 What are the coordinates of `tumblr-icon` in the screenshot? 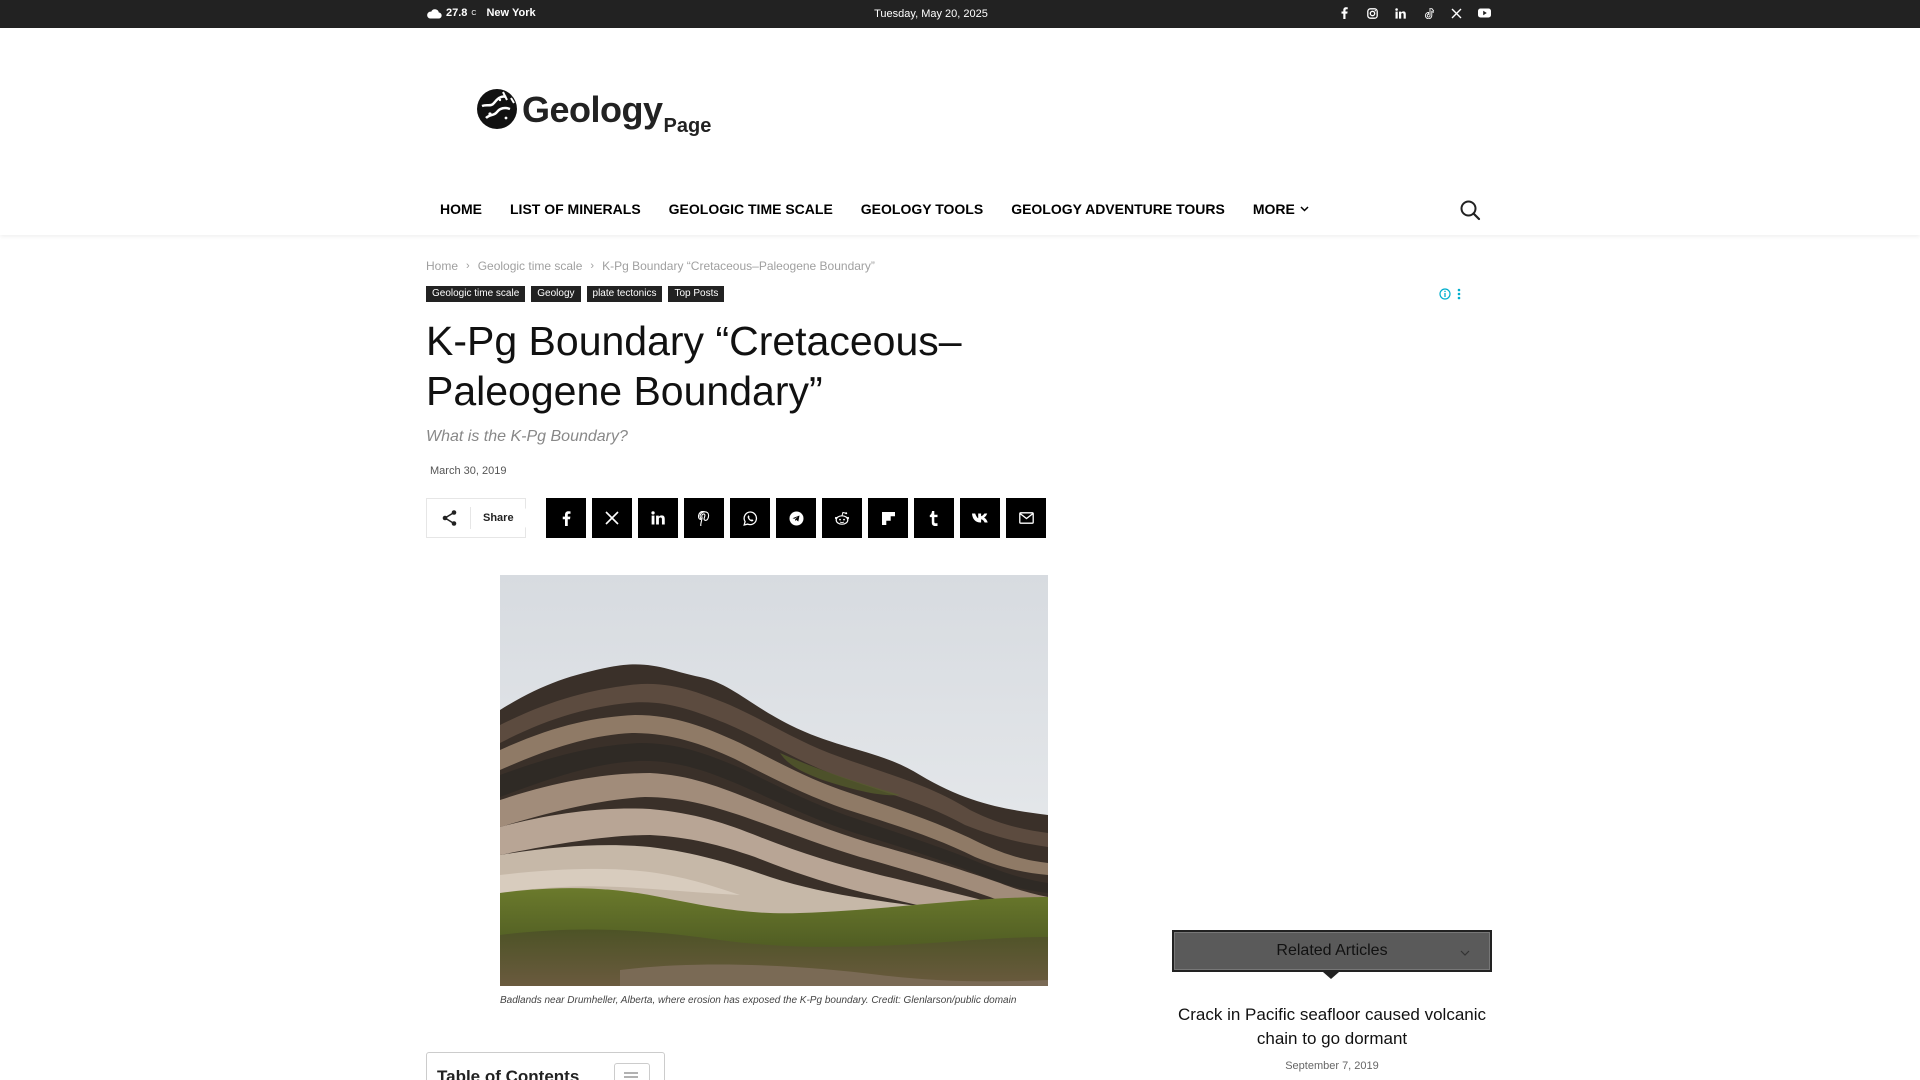 It's located at (933, 518).